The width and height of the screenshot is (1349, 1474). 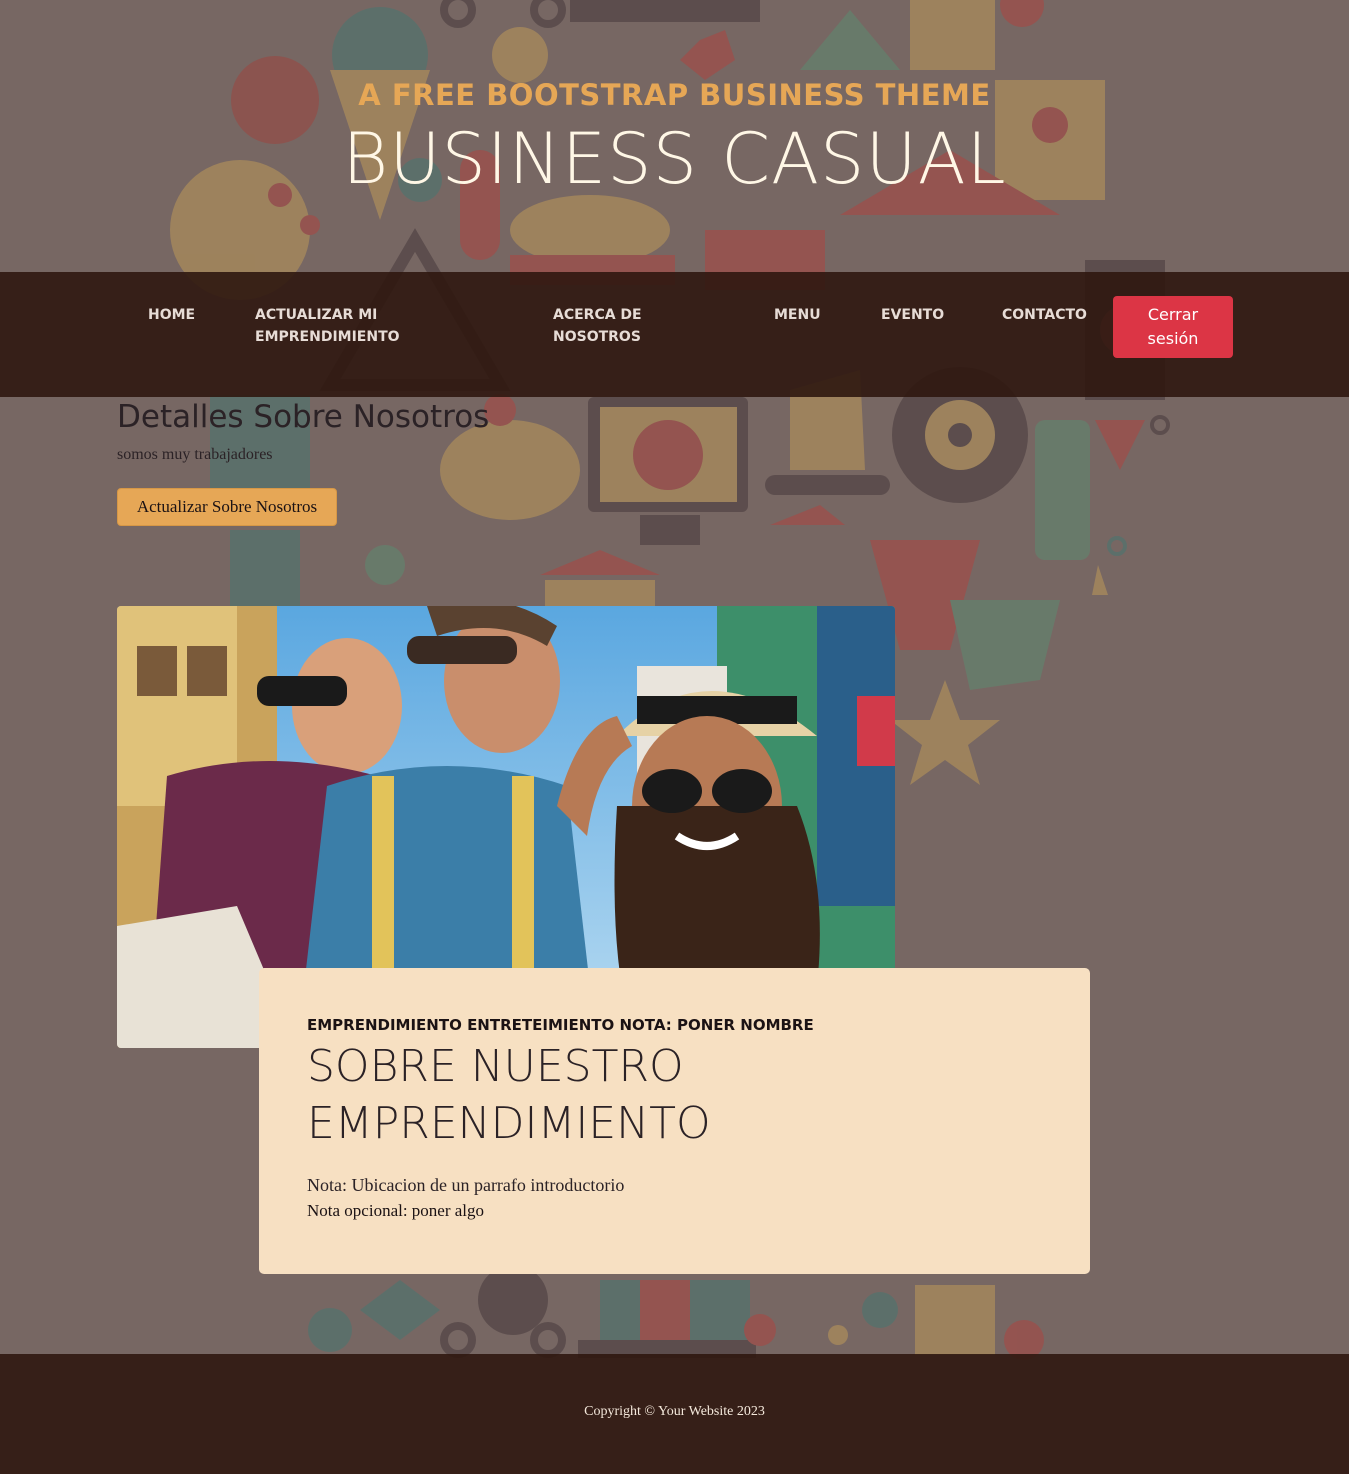 I want to click on nav-item-contact: CONTACTO, so click(x=1044, y=315).